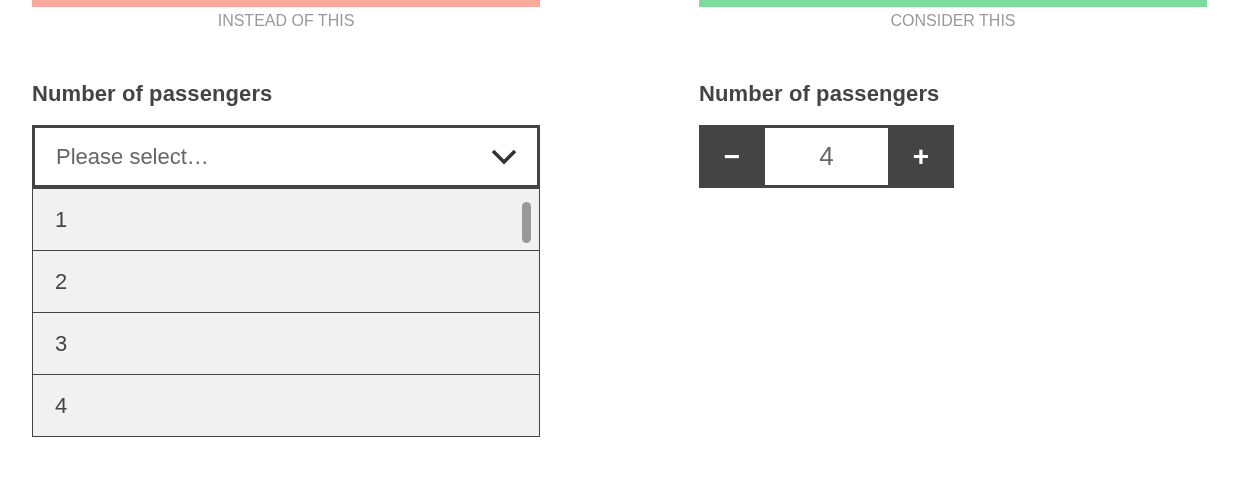 Image resolution: width=1240 pixels, height=502 pixels. I want to click on dropdown-option: 1, so click(286, 219).